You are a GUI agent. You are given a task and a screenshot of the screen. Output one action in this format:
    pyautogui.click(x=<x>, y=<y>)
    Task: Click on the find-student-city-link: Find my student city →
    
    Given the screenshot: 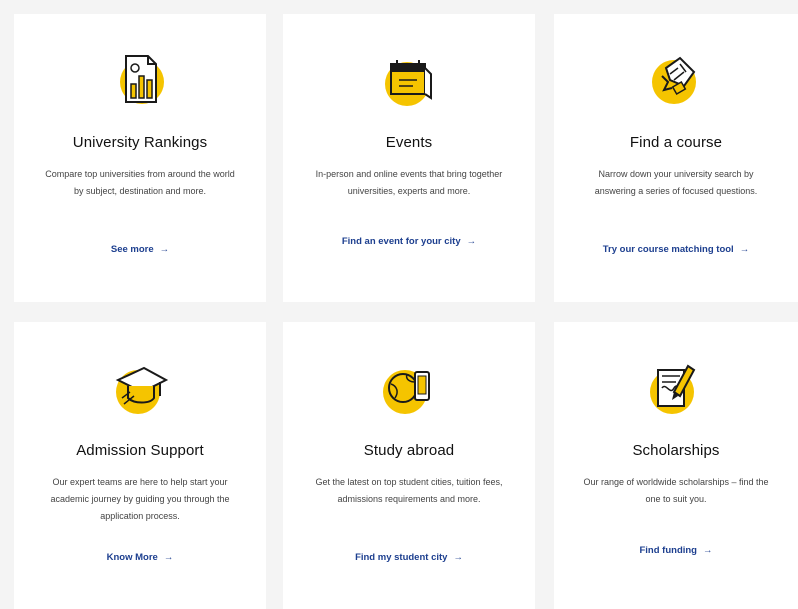 What is the action you would take?
    pyautogui.click(x=409, y=557)
    